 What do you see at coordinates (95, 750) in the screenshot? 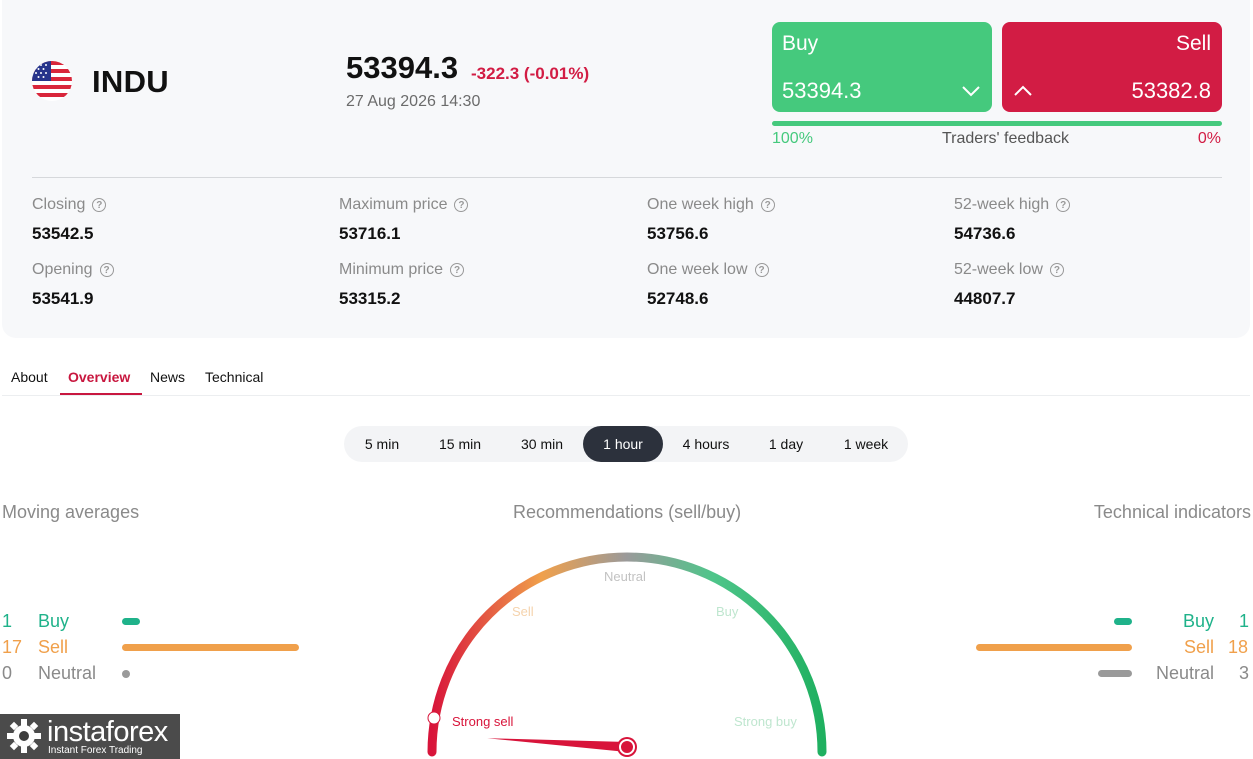
I see `logo-tagline: Instant Forex Trading` at bounding box center [95, 750].